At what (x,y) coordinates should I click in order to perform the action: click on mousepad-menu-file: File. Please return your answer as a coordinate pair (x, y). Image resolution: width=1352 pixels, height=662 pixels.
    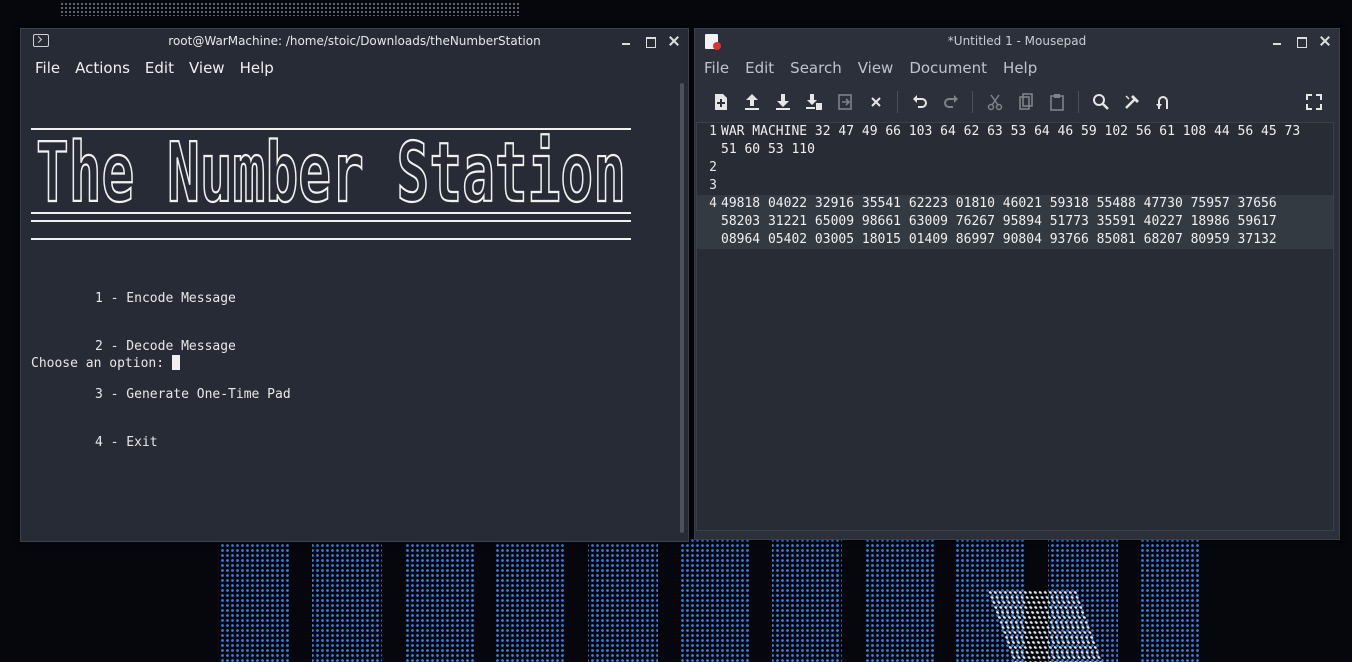
    Looking at the image, I should click on (716, 68).